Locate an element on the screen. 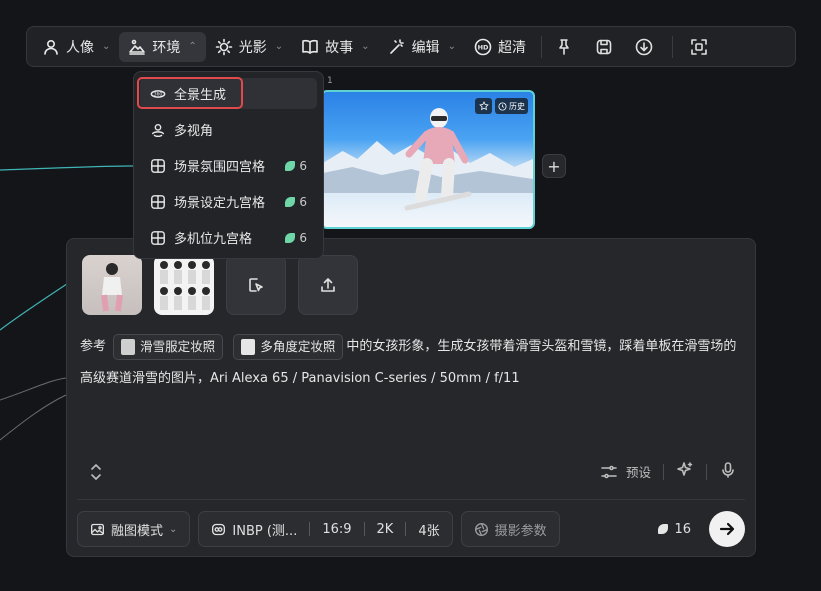 The width and height of the screenshot is (821, 591). toolbar-item-edit: 编辑 ⌄ is located at coordinates (422, 47).